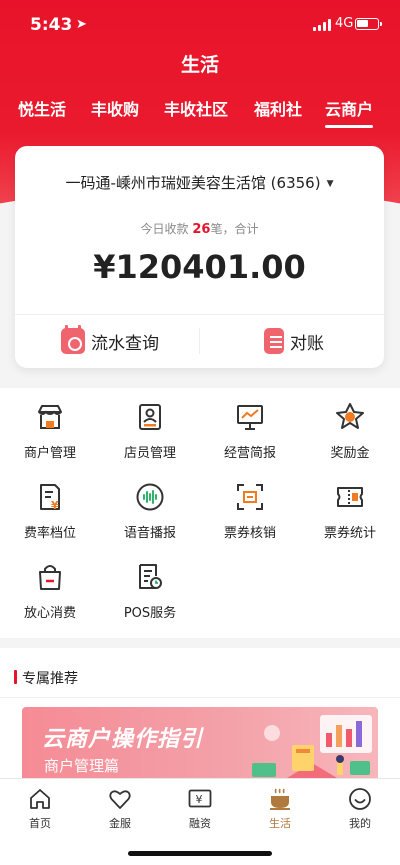 The height and width of the screenshot is (865, 400). Describe the element at coordinates (73, 339) in the screenshot. I see `calendar-icon` at that location.